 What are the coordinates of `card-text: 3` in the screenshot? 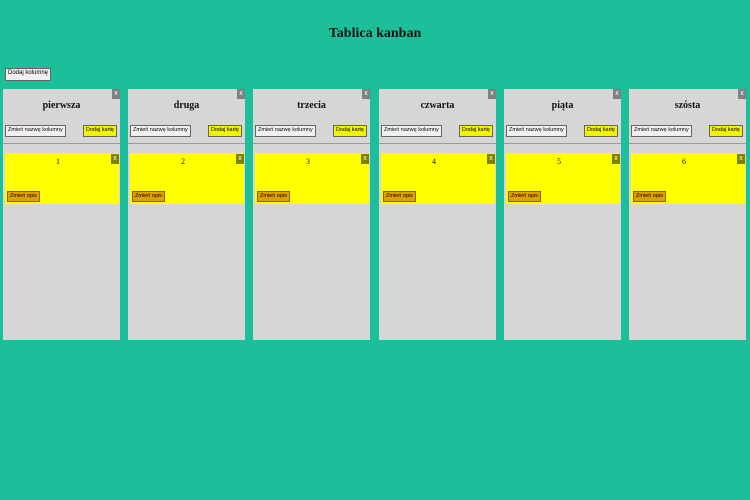 It's located at (308, 161).